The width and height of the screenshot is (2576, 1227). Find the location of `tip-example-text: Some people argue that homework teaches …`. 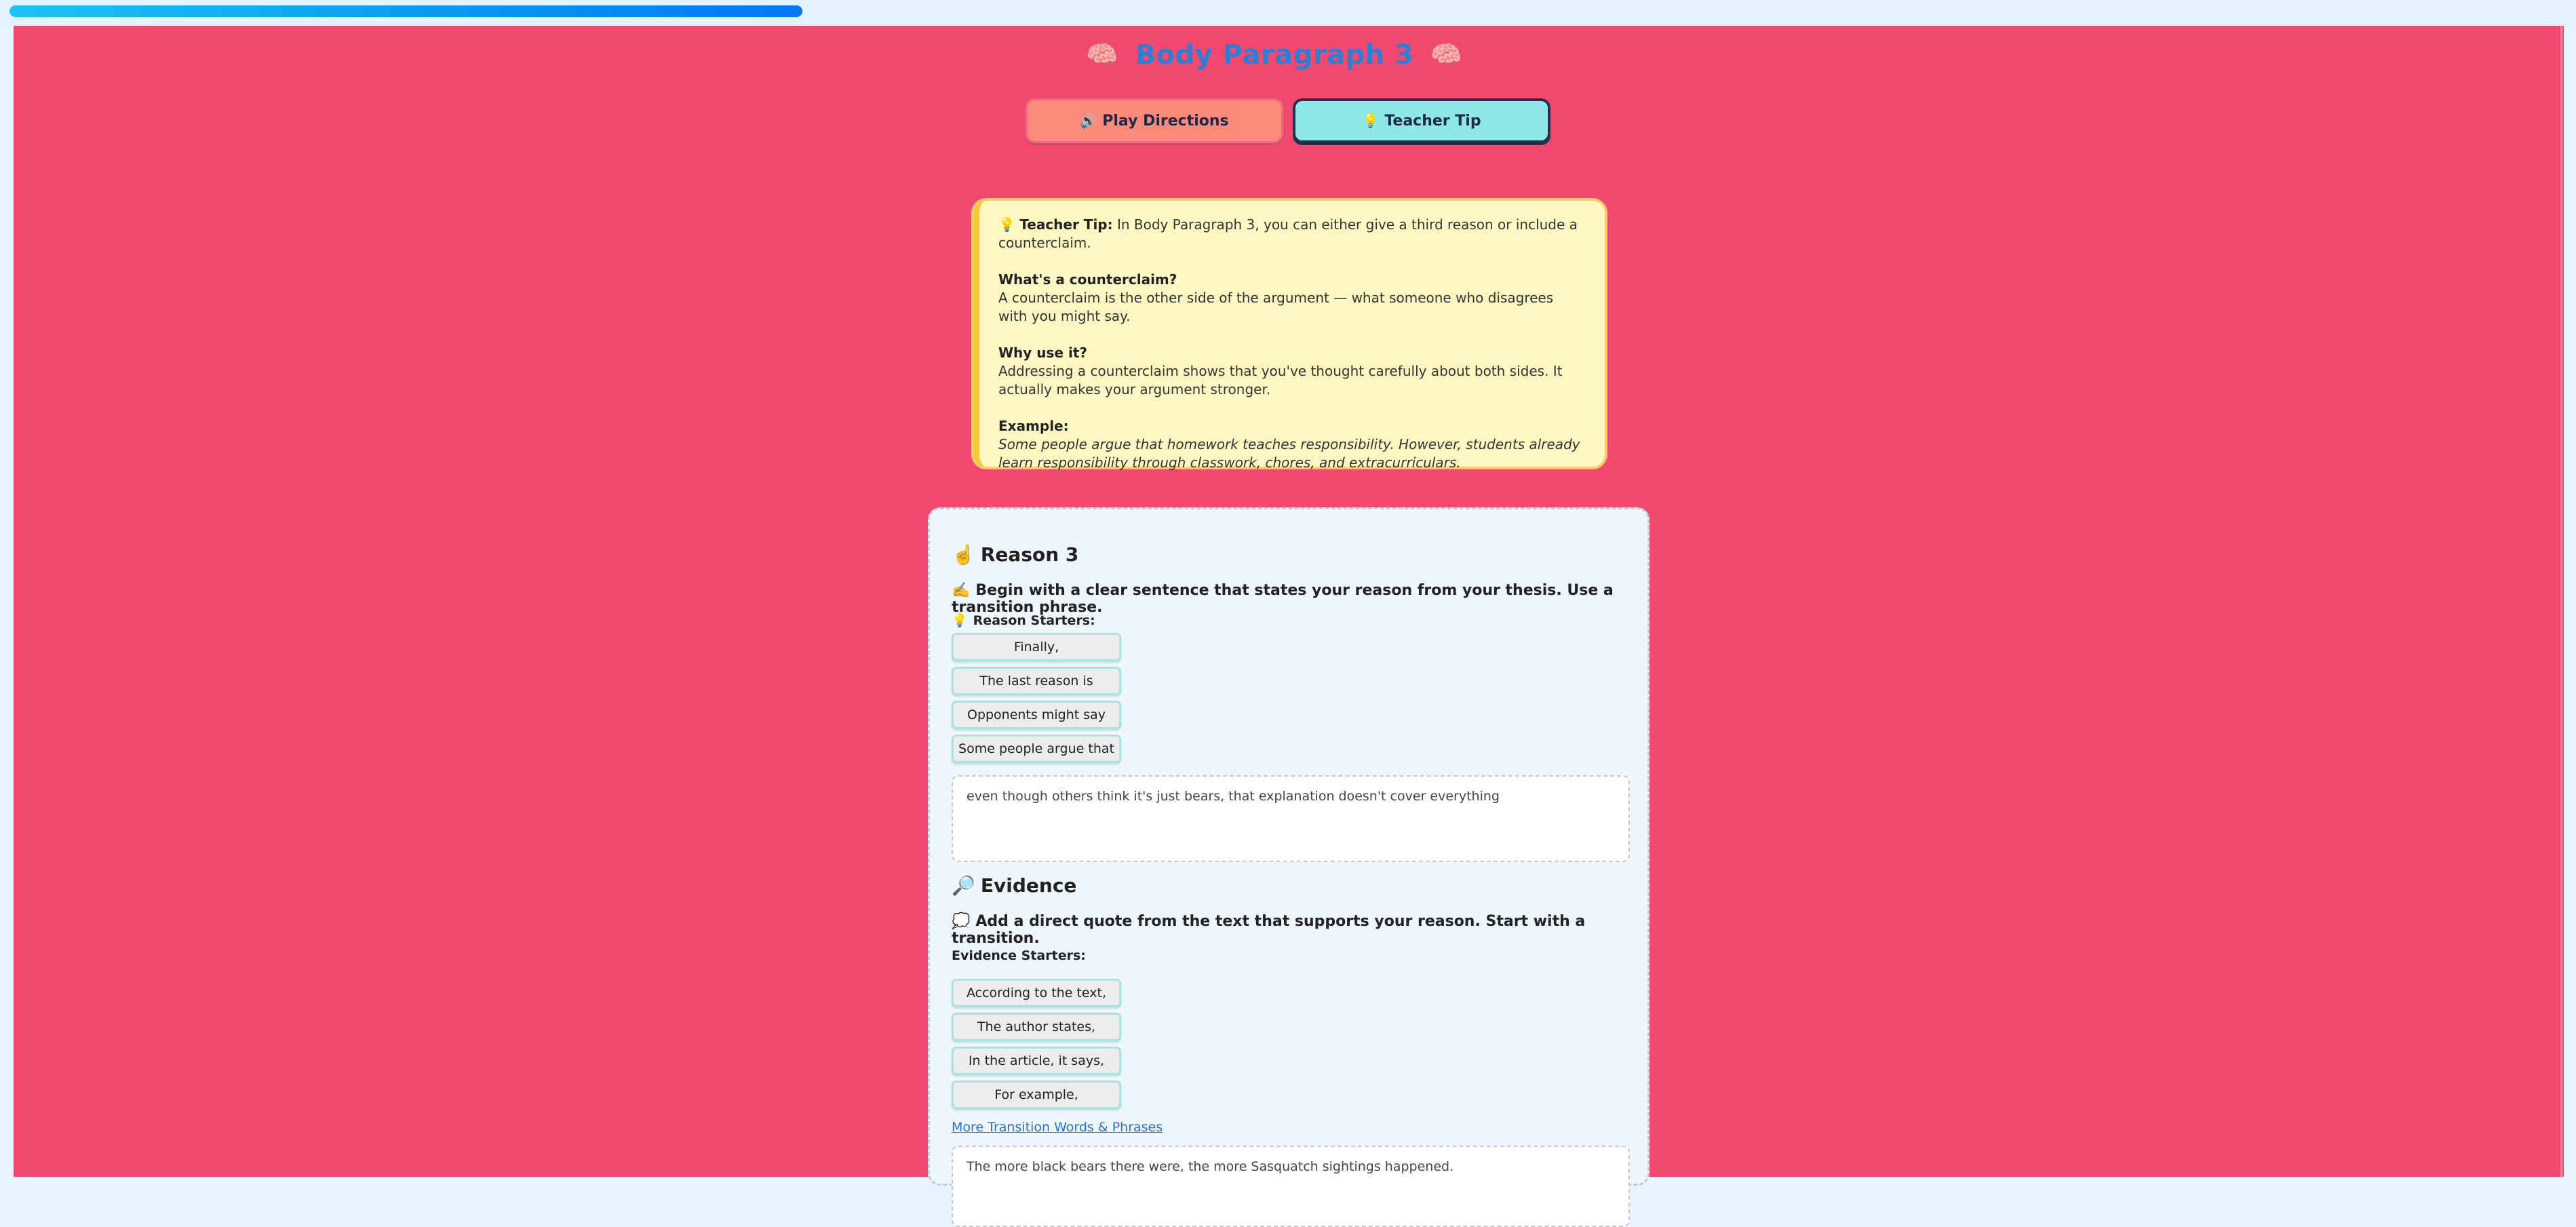

tip-example-text: Some people argue that homework teaches … is located at coordinates (1289, 454).